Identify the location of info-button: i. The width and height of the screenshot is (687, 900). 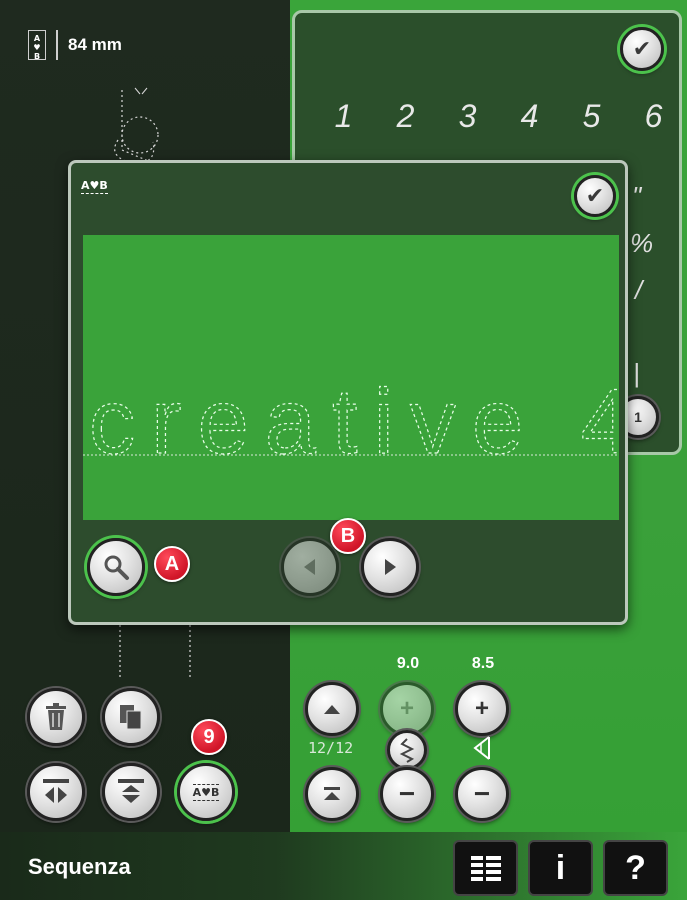
(560, 868).